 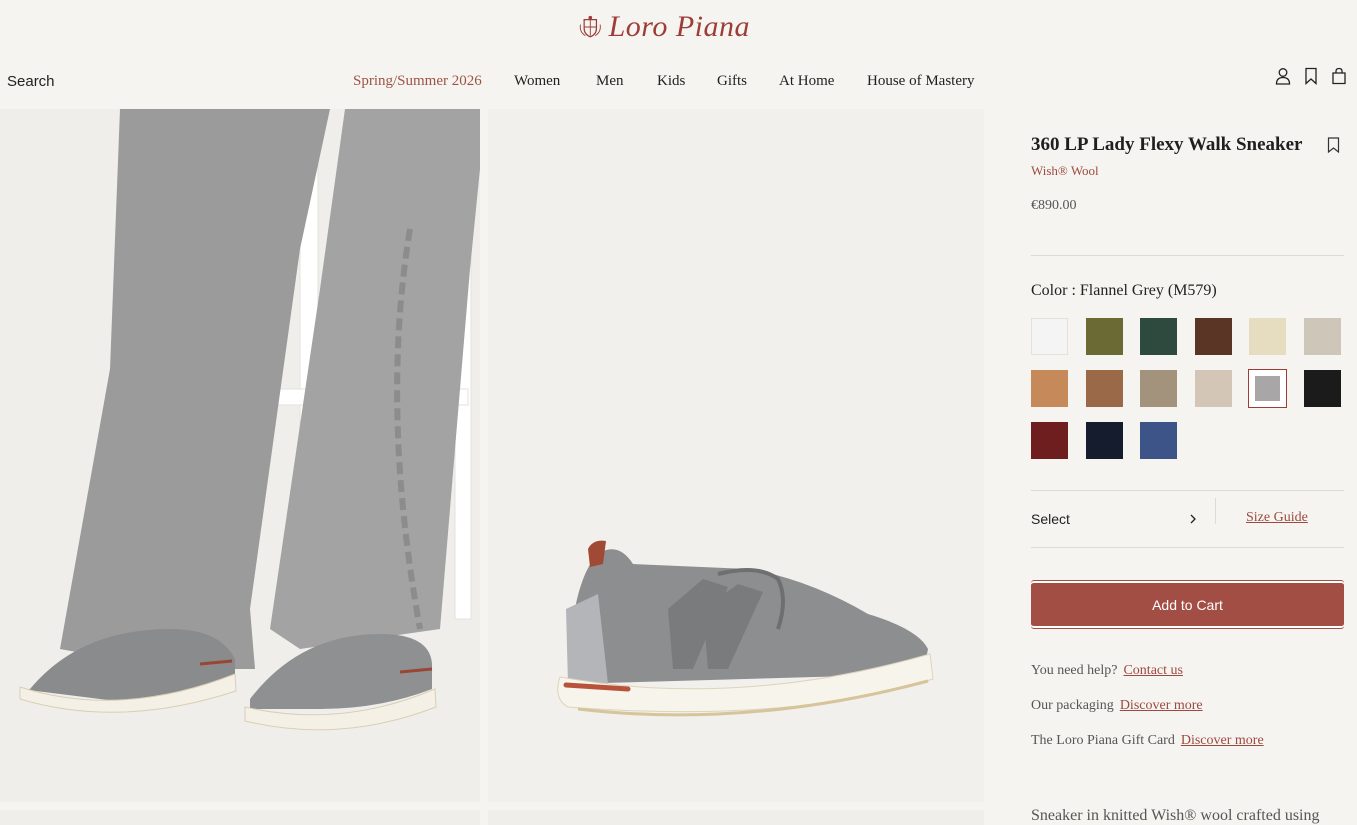 What do you see at coordinates (1215, 511) in the screenshot?
I see `separator` at bounding box center [1215, 511].